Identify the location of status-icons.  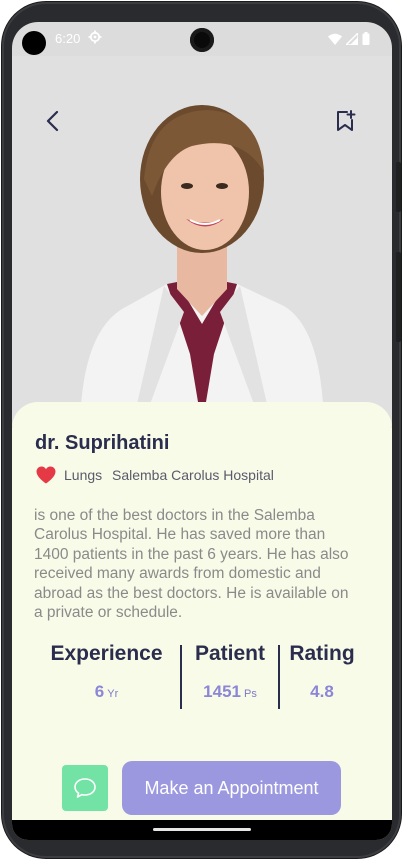
(349, 38).